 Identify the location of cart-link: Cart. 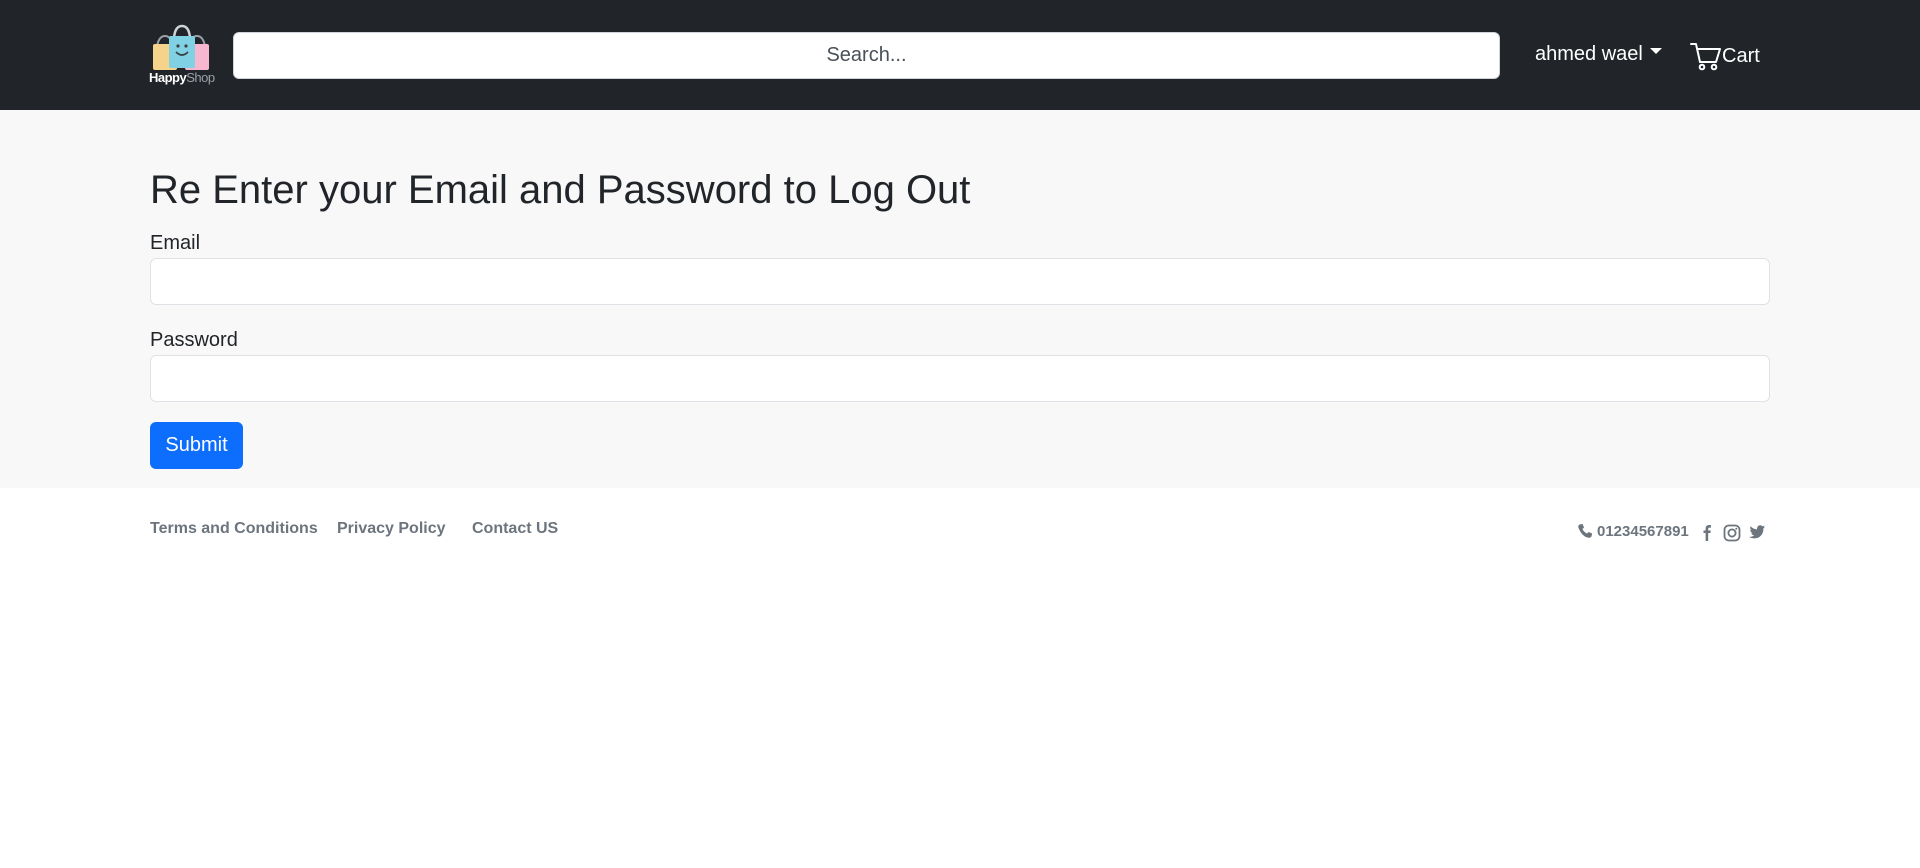
(1725, 56).